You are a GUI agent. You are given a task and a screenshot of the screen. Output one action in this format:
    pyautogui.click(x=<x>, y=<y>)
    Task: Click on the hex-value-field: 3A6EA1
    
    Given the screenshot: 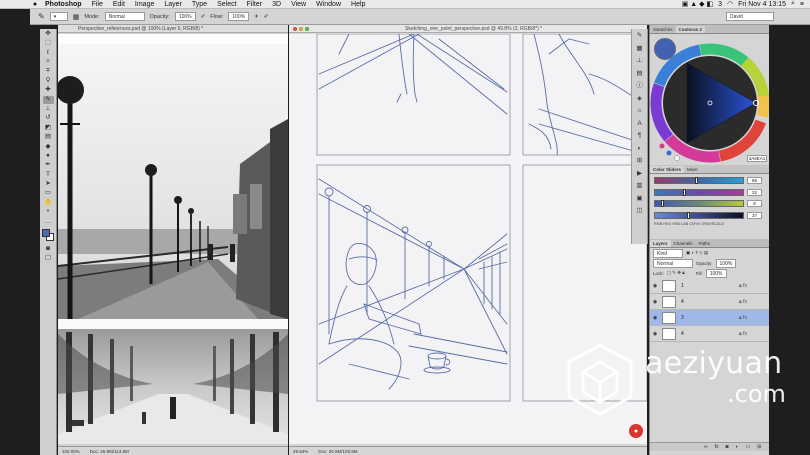 What is the action you would take?
    pyautogui.click(x=757, y=158)
    